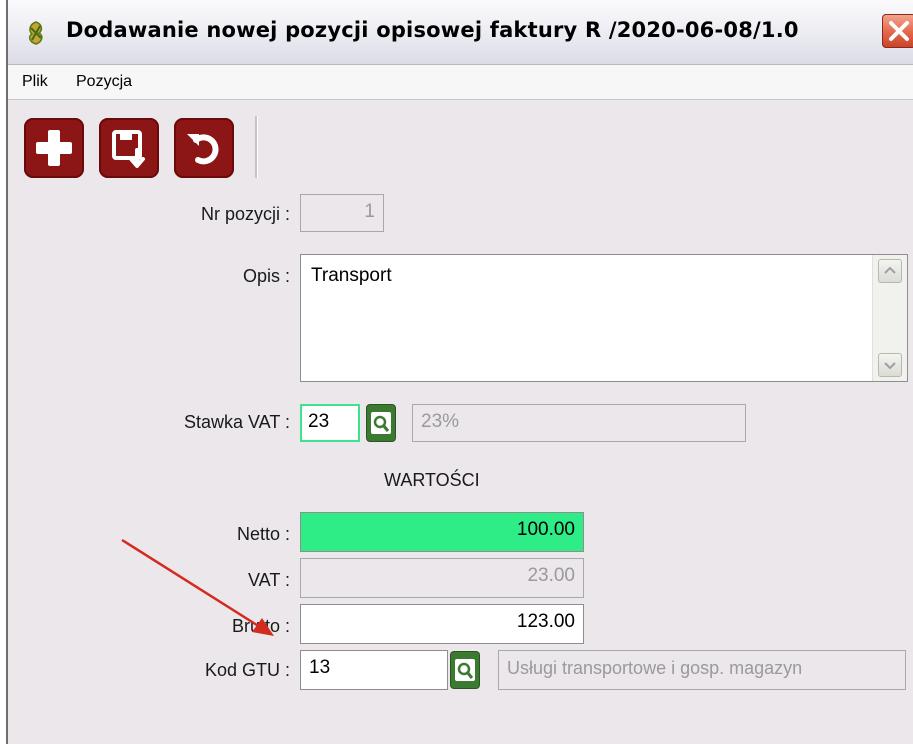 This screenshot has height=744, width=913. I want to click on annotation-arrow-icon, so click(197, 587).